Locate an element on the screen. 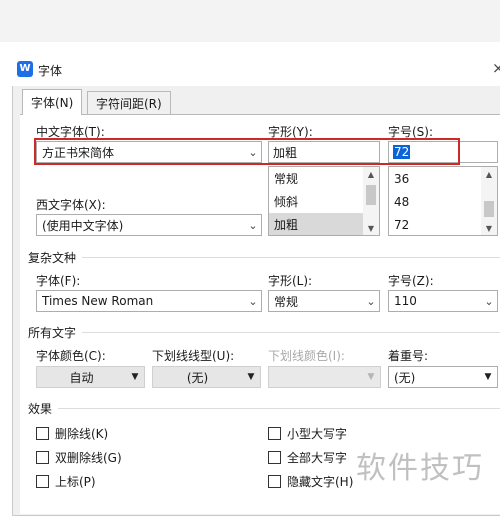 The width and height of the screenshot is (500, 516). complex-style-value: 常规 is located at coordinates (286, 301).